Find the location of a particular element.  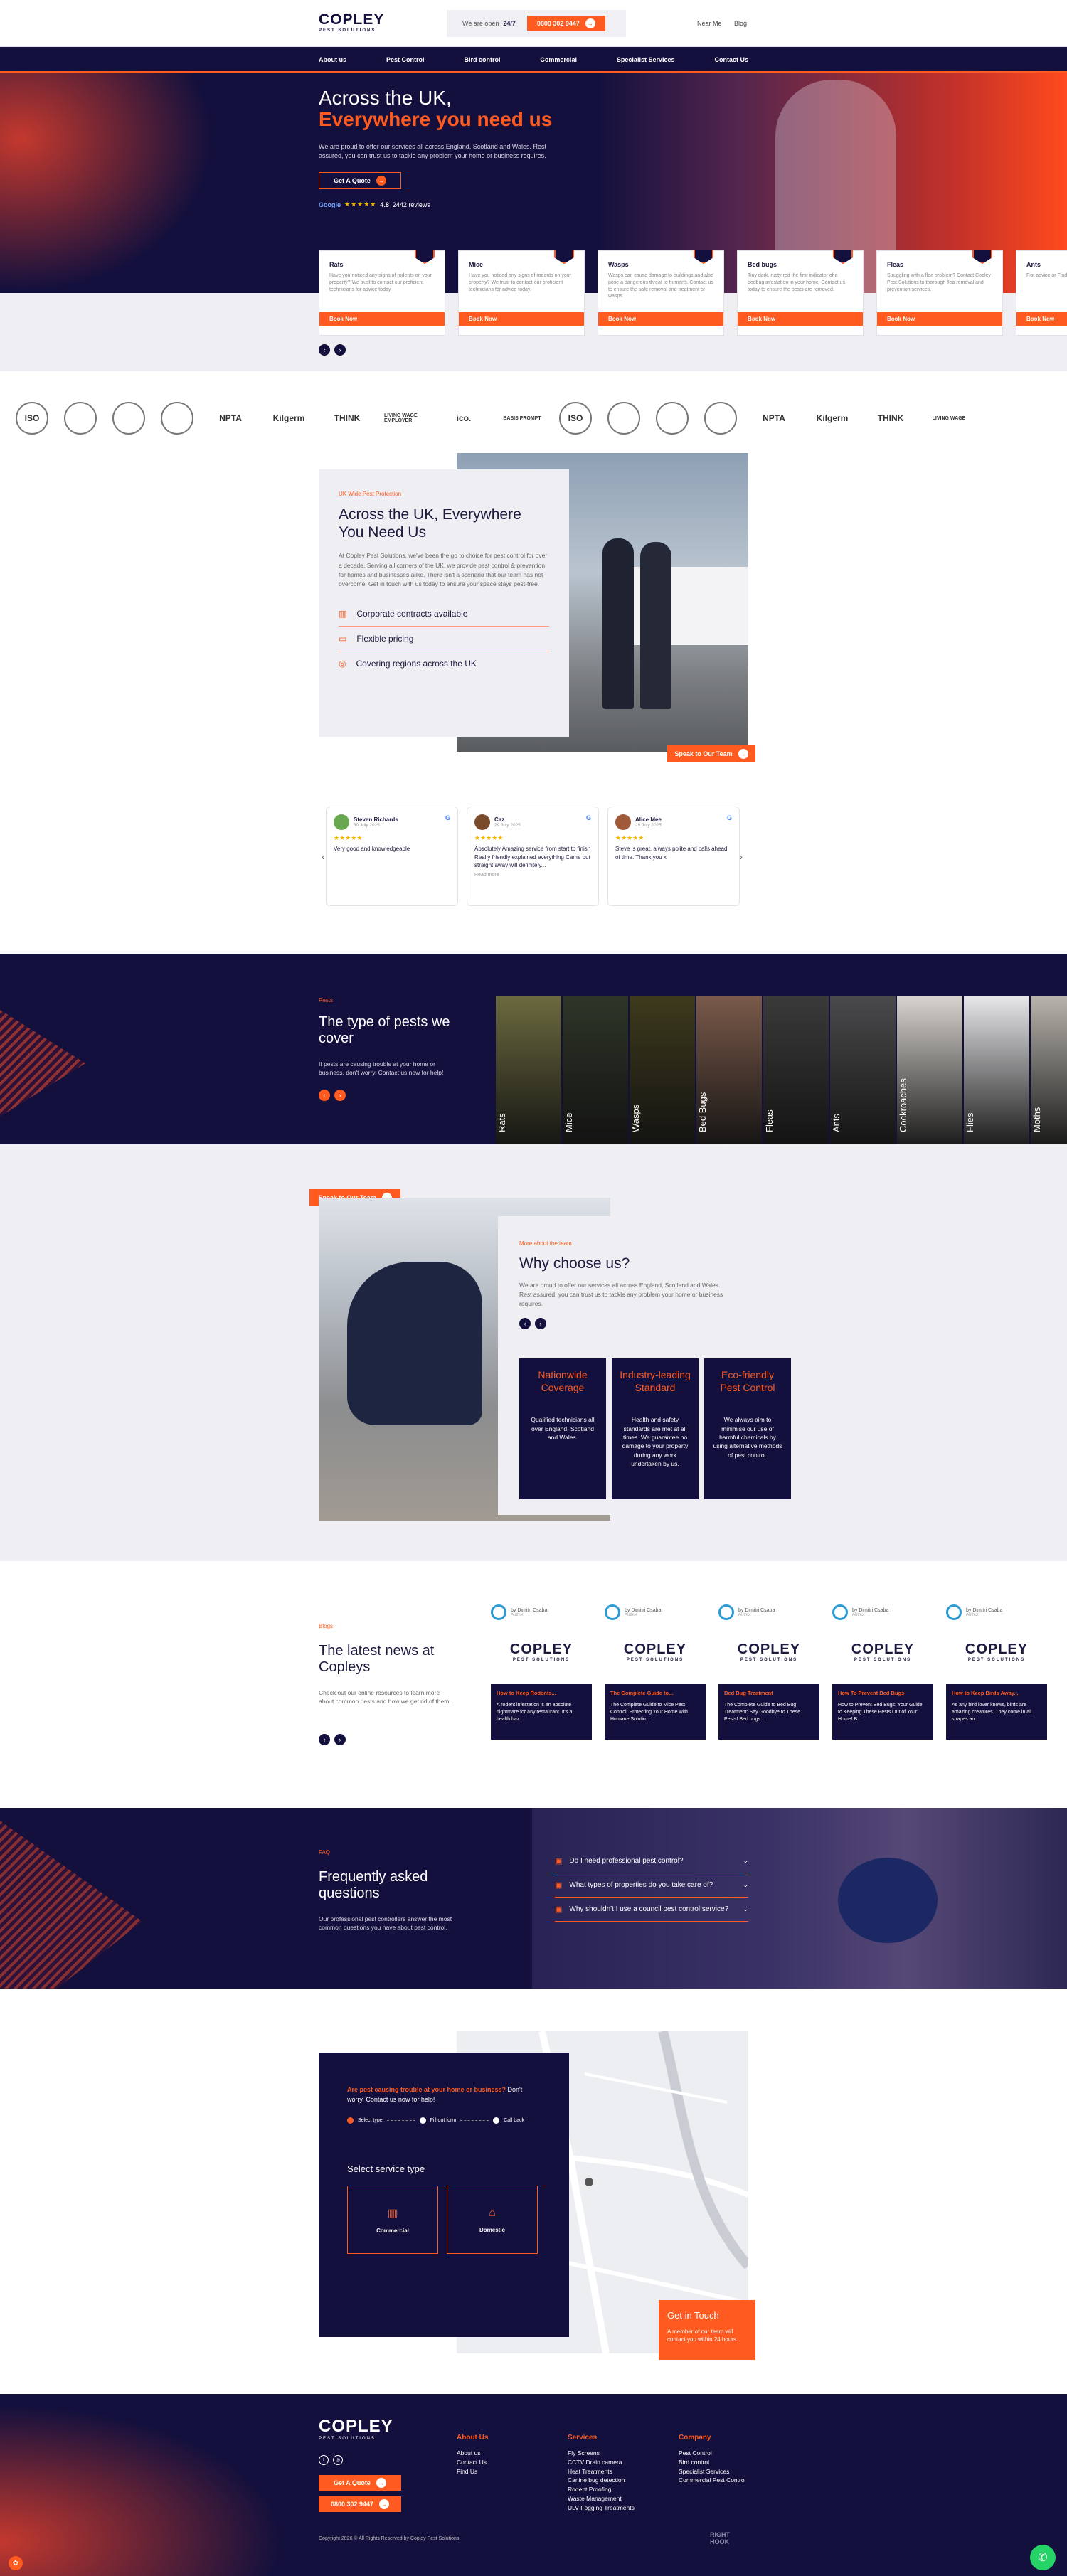

read-more-link: Read more is located at coordinates (533, 875).